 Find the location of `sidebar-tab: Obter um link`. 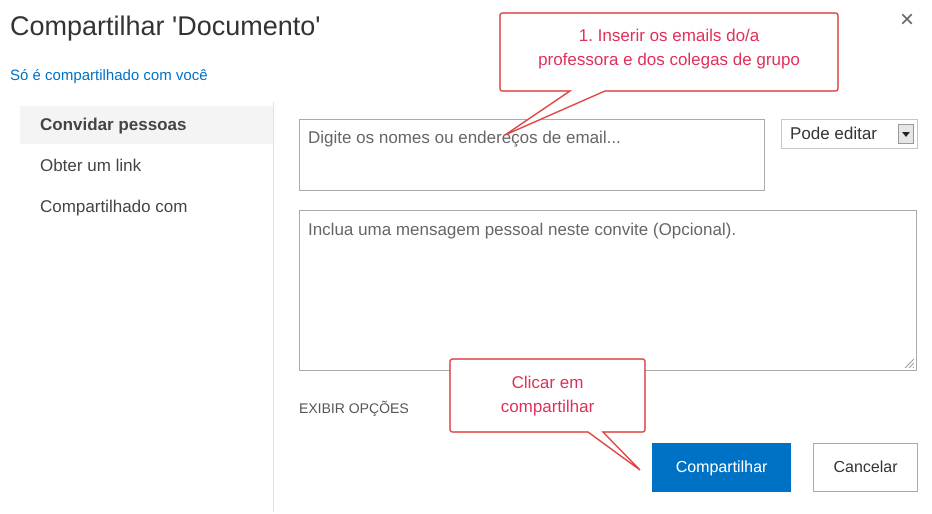

sidebar-tab: Obter um link is located at coordinates (146, 166).